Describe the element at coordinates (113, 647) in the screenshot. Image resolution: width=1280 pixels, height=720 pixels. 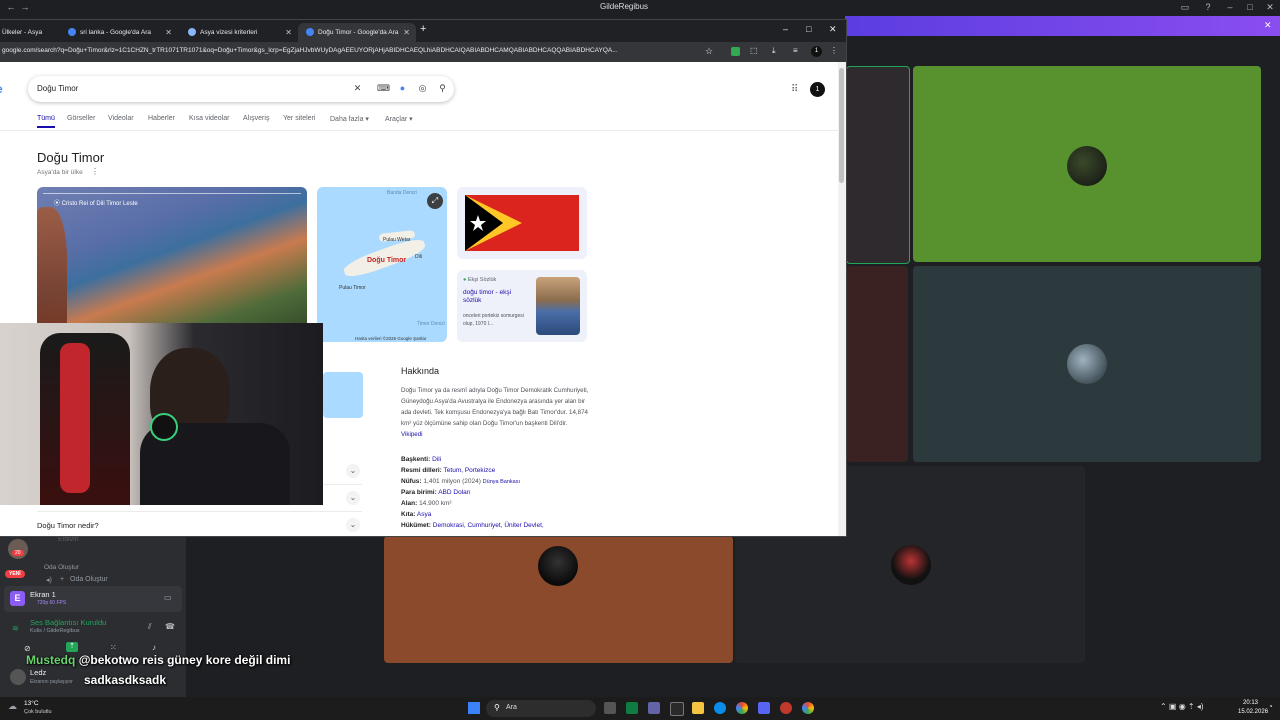
I see `activities-icon: ⁙` at that location.